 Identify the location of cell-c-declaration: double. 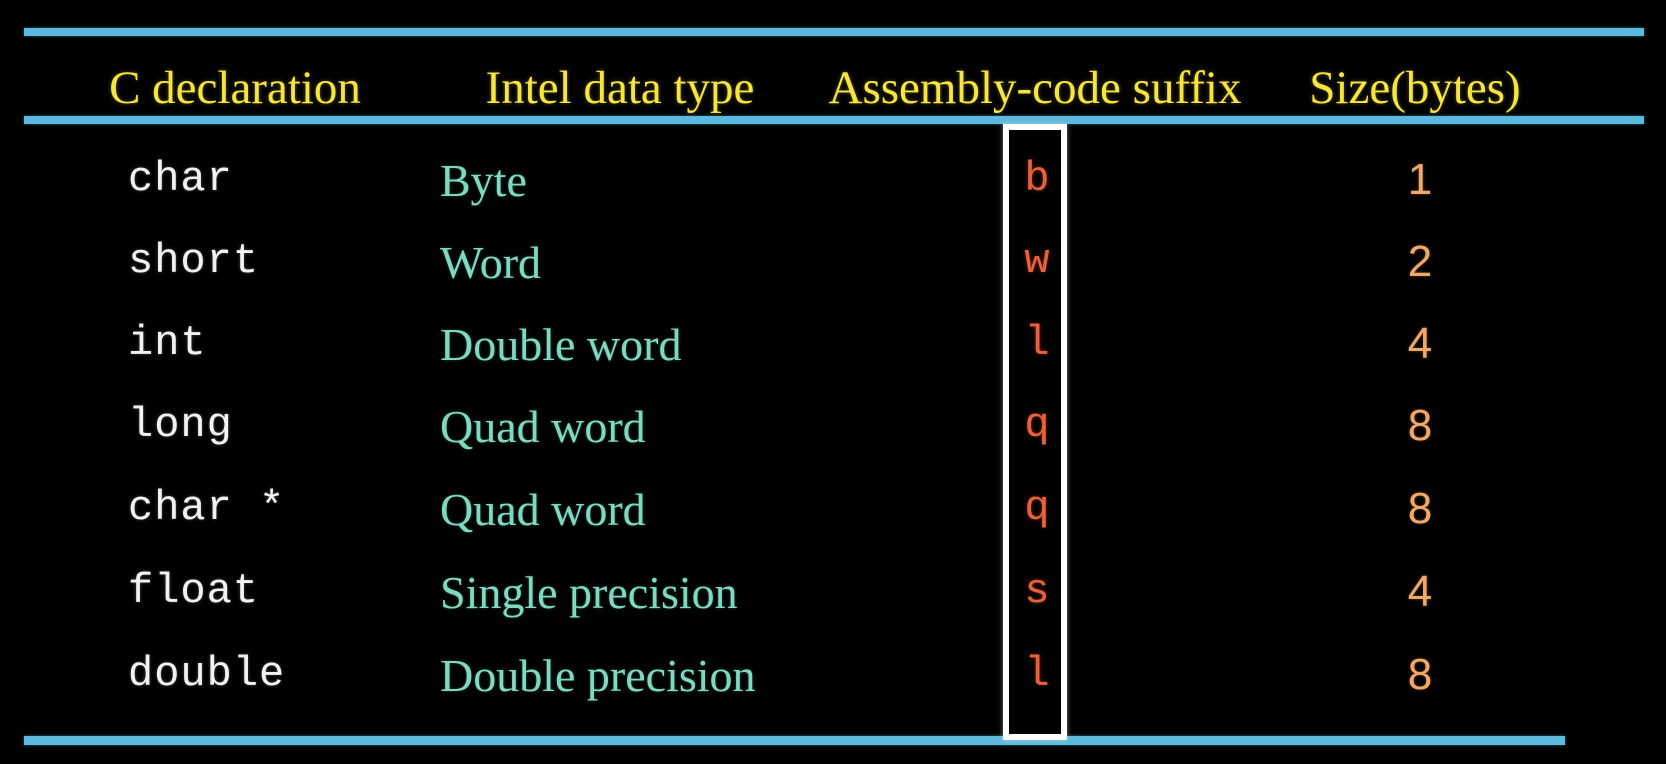
(207, 674).